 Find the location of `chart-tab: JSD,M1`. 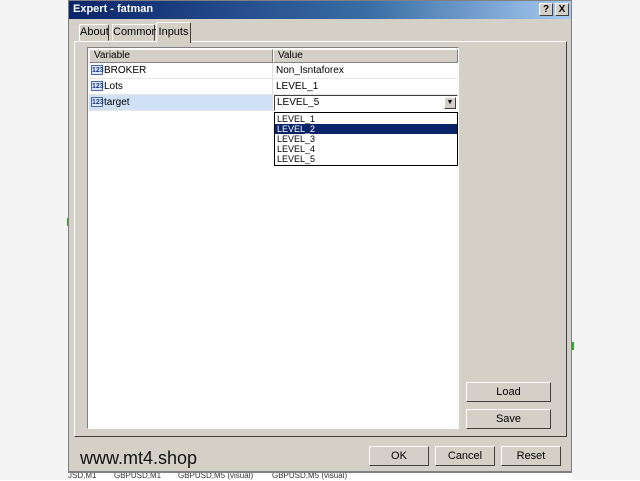

chart-tab: JSD,M1 is located at coordinates (82, 476).